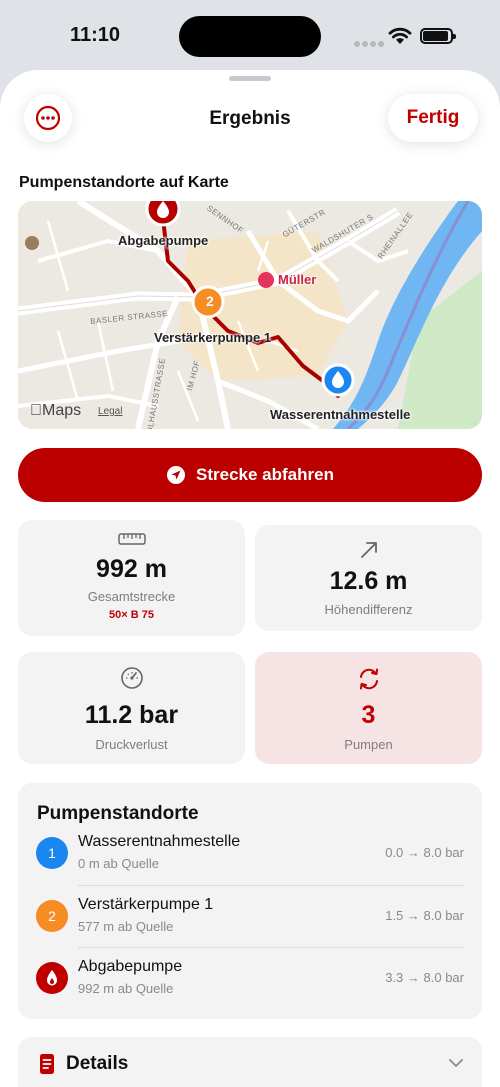  Describe the element at coordinates (424, 977) in the screenshot. I see `pump-pressure: 3.3 → 8.0 bar` at that location.